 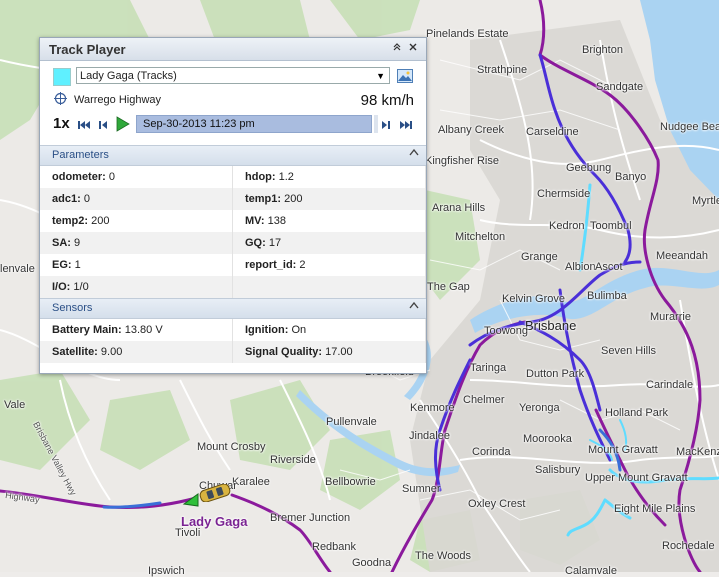 I want to click on sensors-title: Sensors, so click(x=72, y=308).